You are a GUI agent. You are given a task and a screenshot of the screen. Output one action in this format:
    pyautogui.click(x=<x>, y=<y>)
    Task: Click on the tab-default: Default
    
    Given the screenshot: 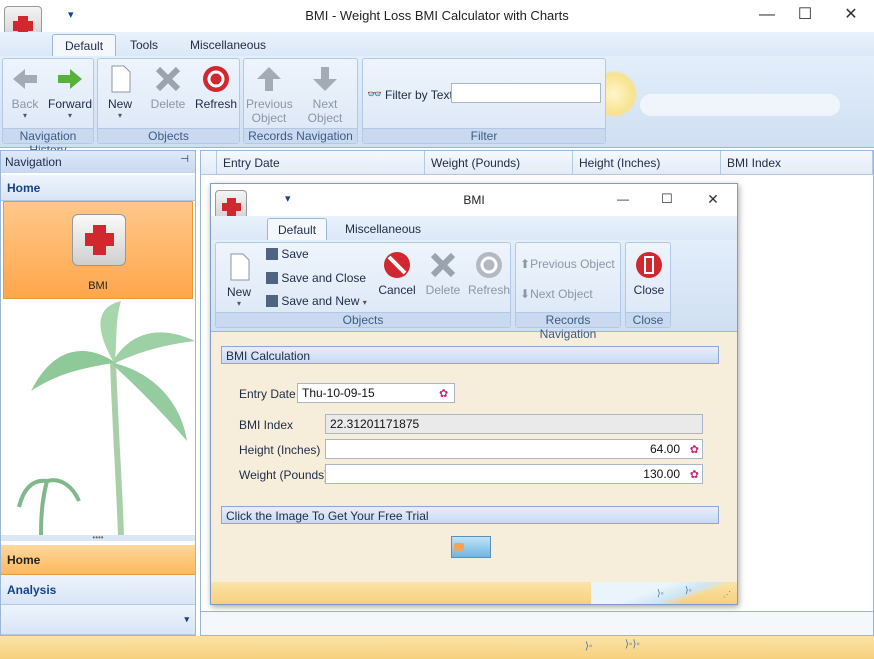 What is the action you would take?
    pyautogui.click(x=84, y=45)
    